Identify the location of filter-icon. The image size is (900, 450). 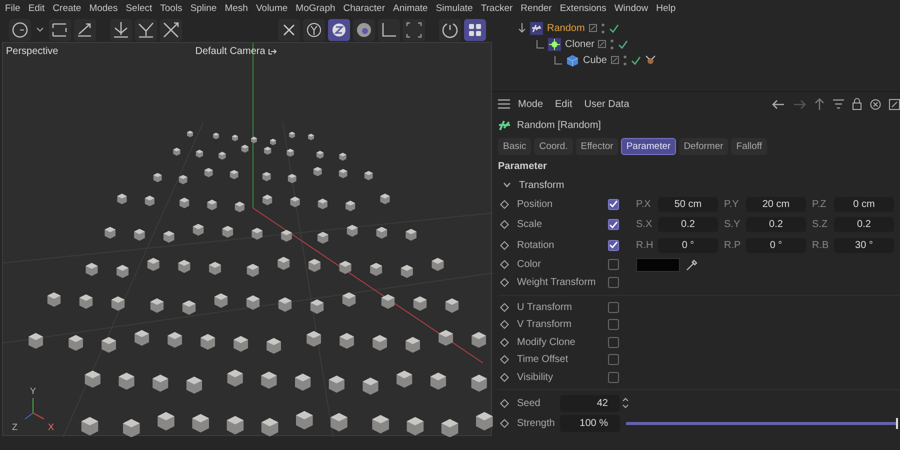
(838, 104).